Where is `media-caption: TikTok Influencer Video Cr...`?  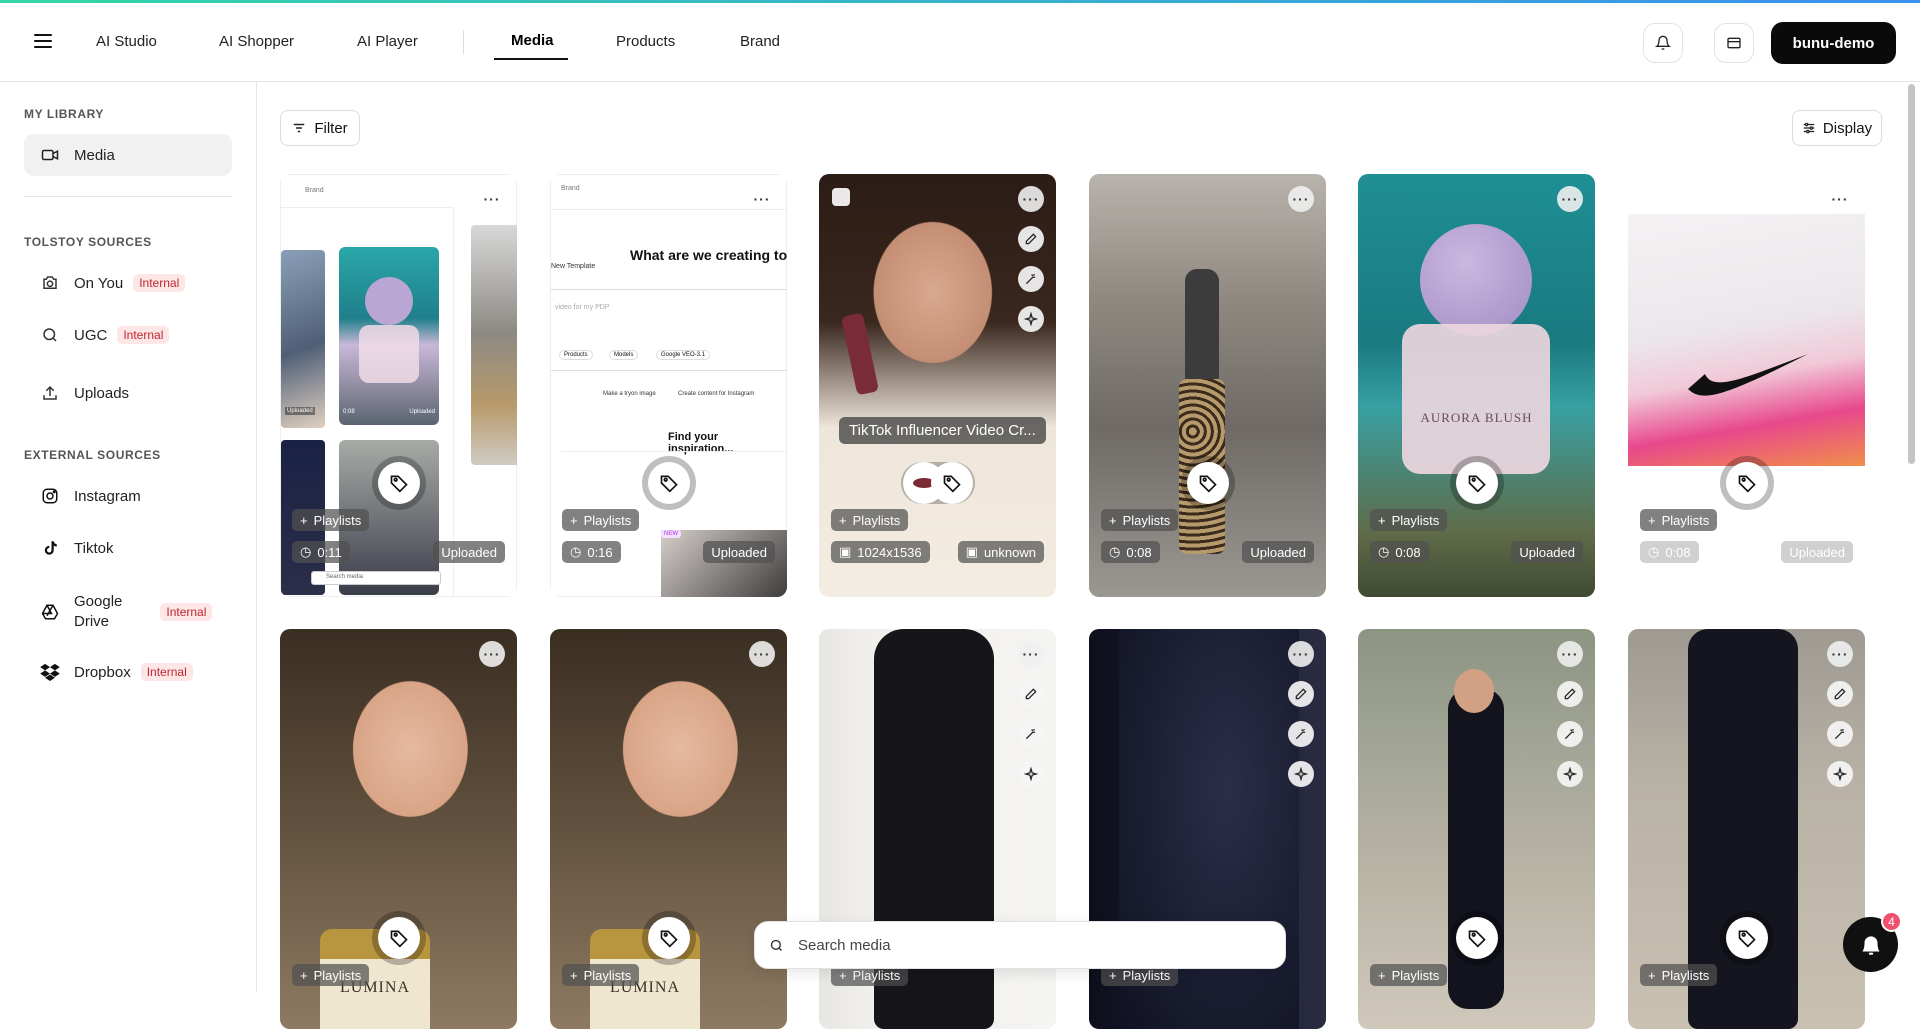 media-caption: TikTok Influencer Video Cr... is located at coordinates (942, 430).